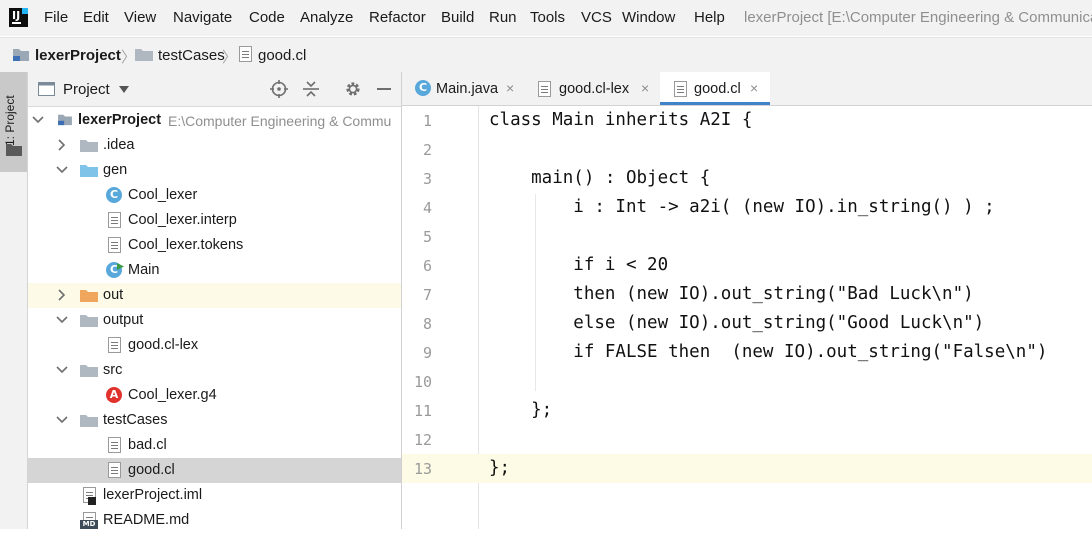 This screenshot has height=533, width=1092. I want to click on menu-window: Window, so click(648, 17).